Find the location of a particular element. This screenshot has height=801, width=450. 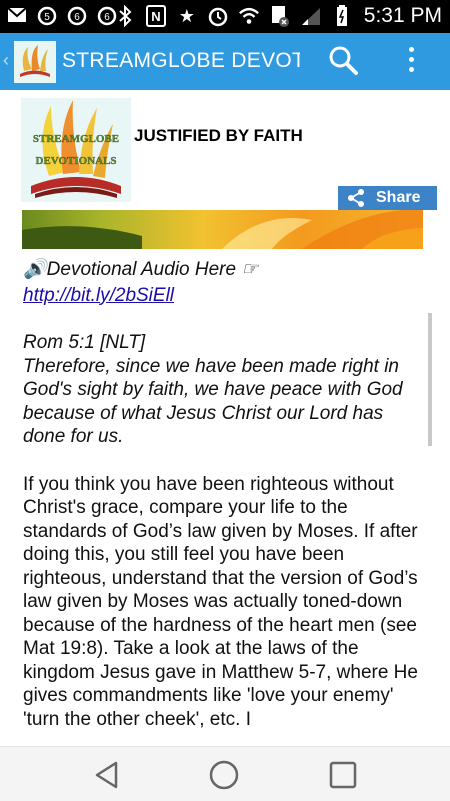

scrollbar is located at coordinates (430, 379).